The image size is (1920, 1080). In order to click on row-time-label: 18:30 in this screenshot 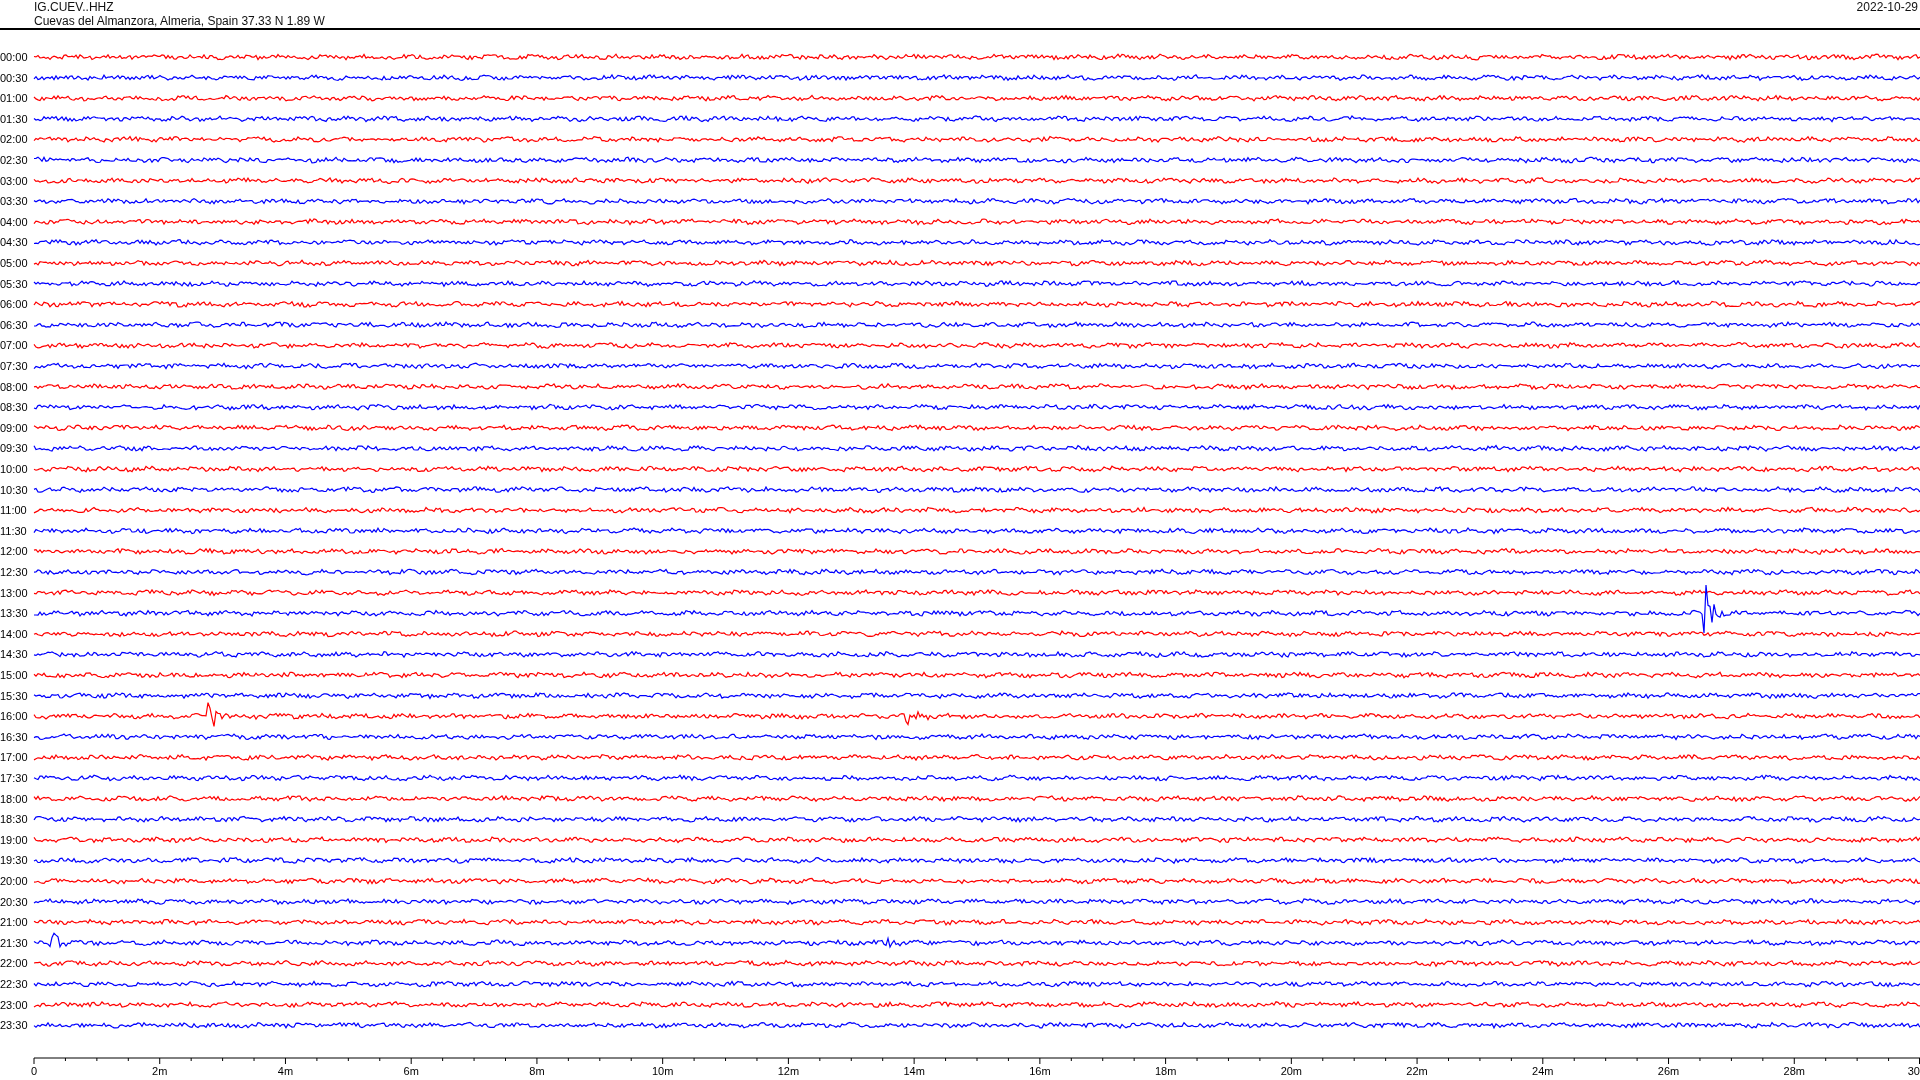, I will do `click(14, 819)`.